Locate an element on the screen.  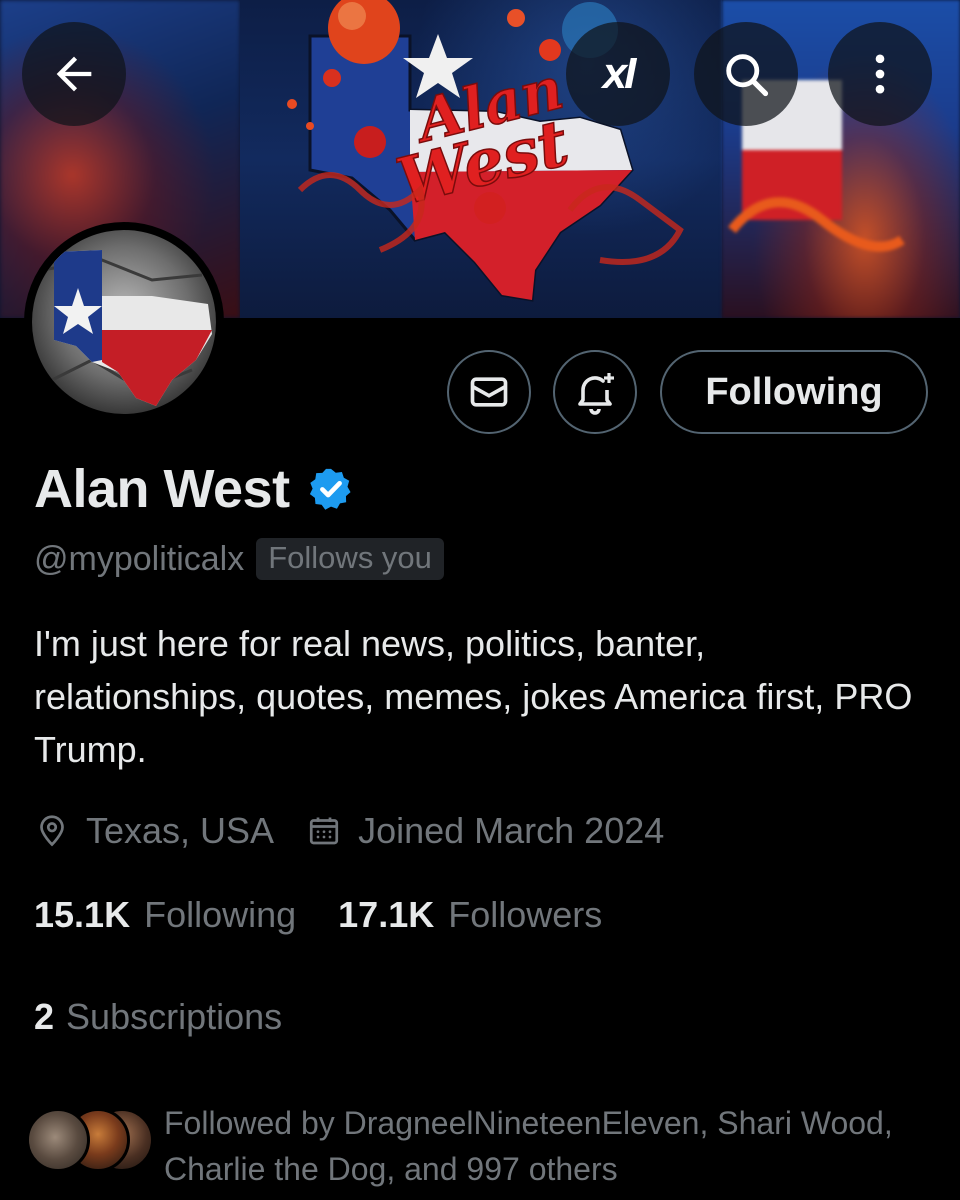
grok-button: xI is located at coordinates (618, 74).